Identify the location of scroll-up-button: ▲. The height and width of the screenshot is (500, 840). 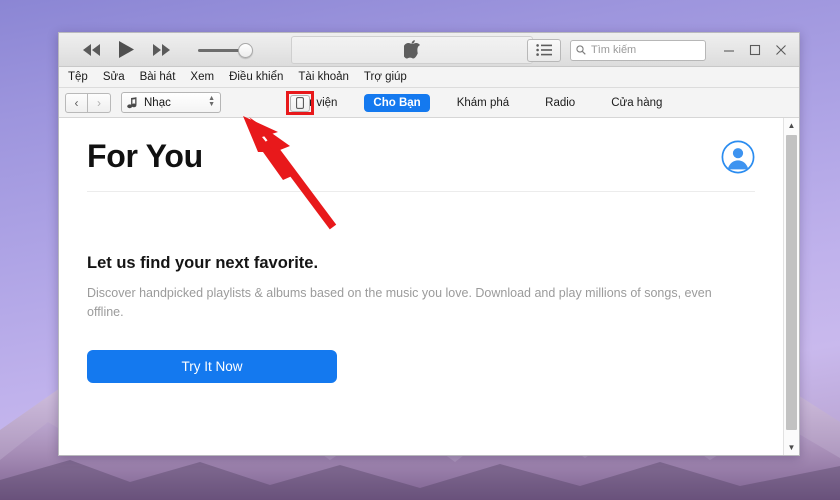
(791, 125).